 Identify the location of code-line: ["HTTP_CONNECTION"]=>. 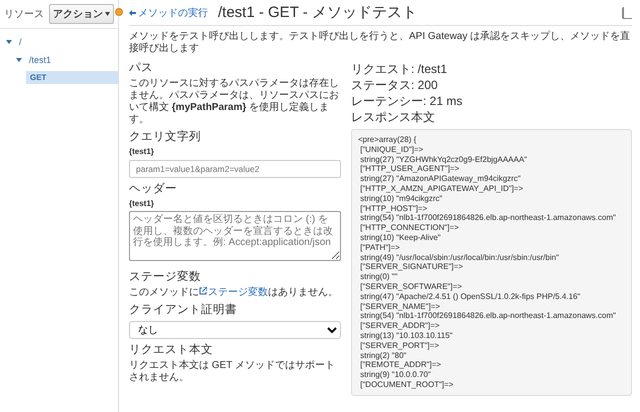
(409, 228).